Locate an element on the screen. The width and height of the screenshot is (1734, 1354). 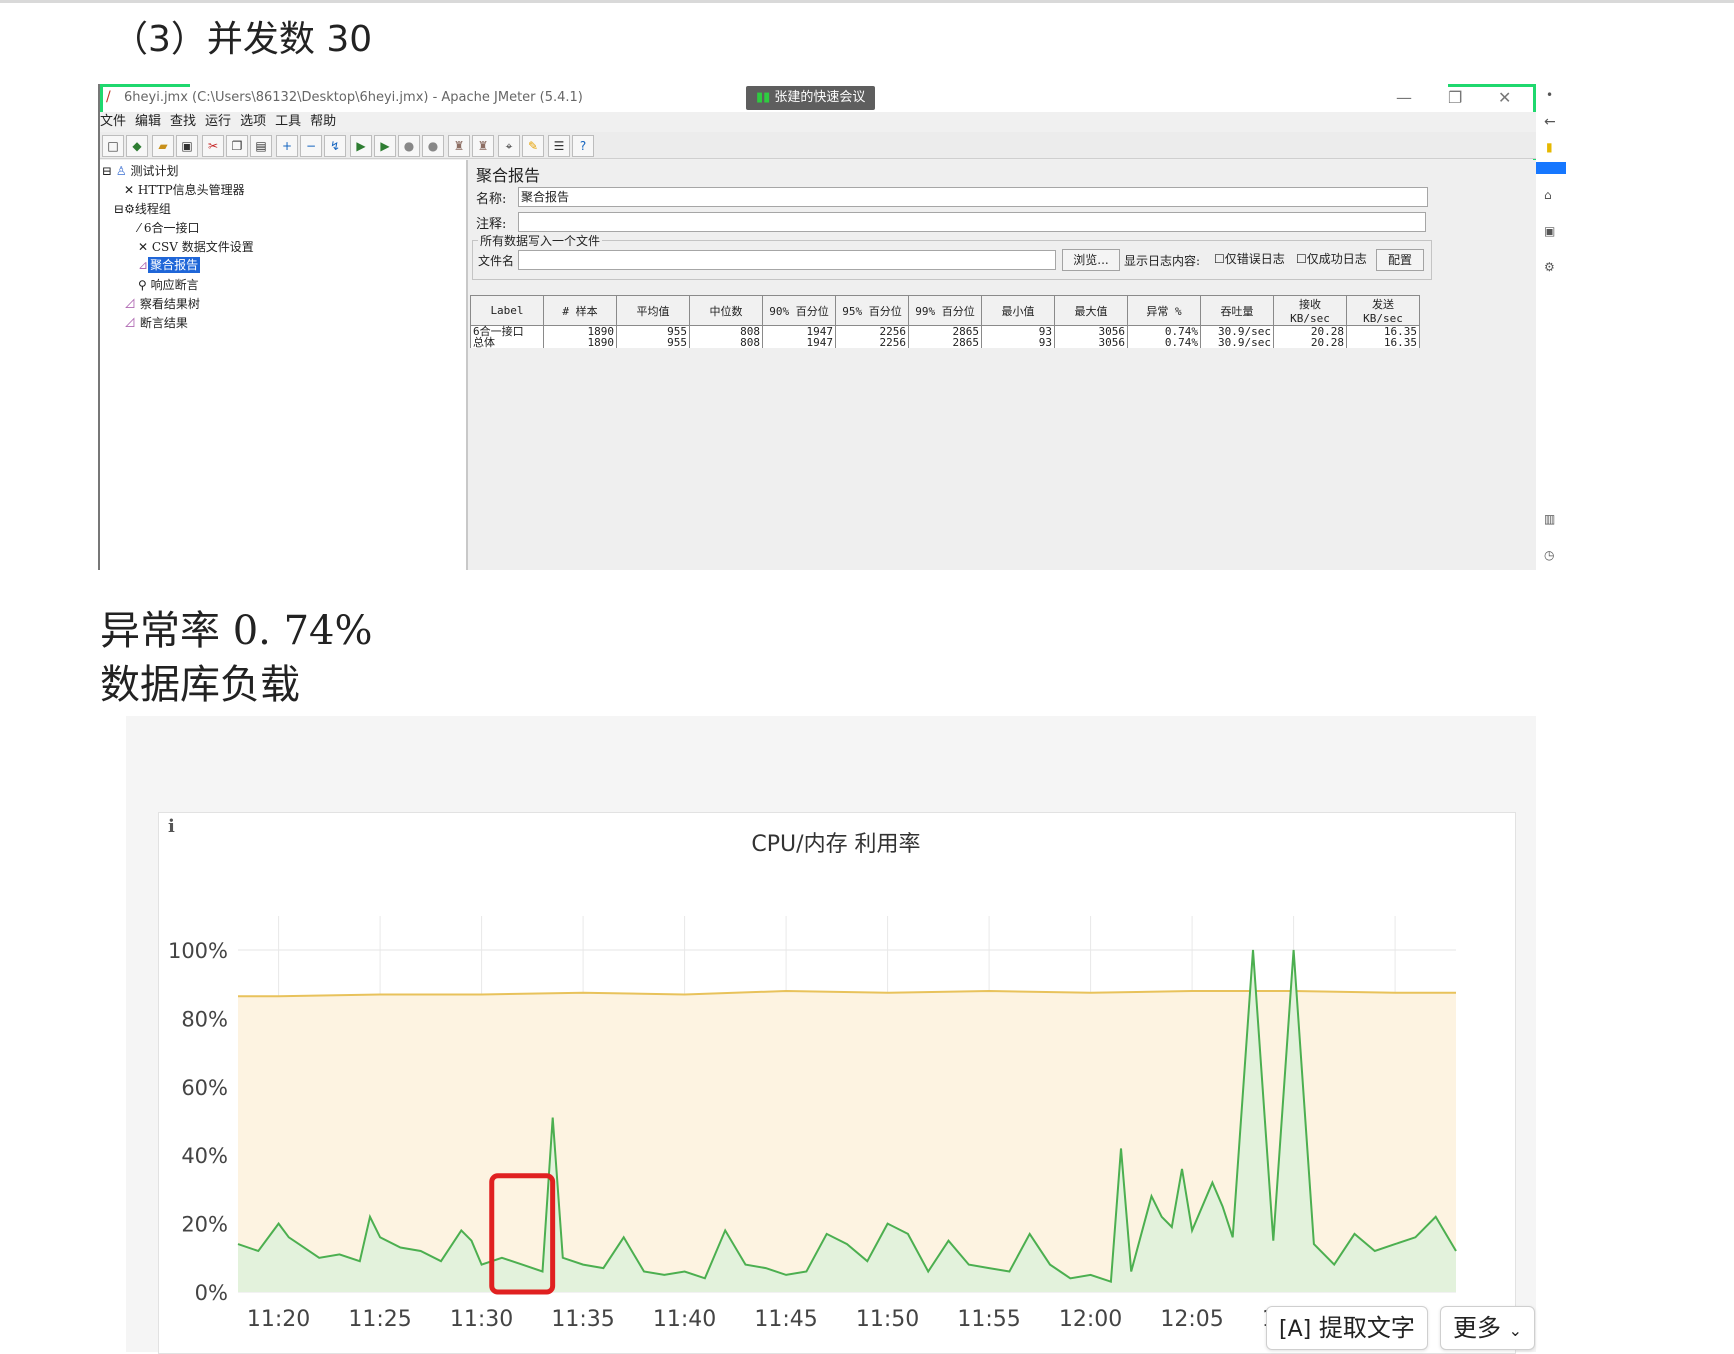
x-tick-label: 11:55 is located at coordinates (988, 1319).